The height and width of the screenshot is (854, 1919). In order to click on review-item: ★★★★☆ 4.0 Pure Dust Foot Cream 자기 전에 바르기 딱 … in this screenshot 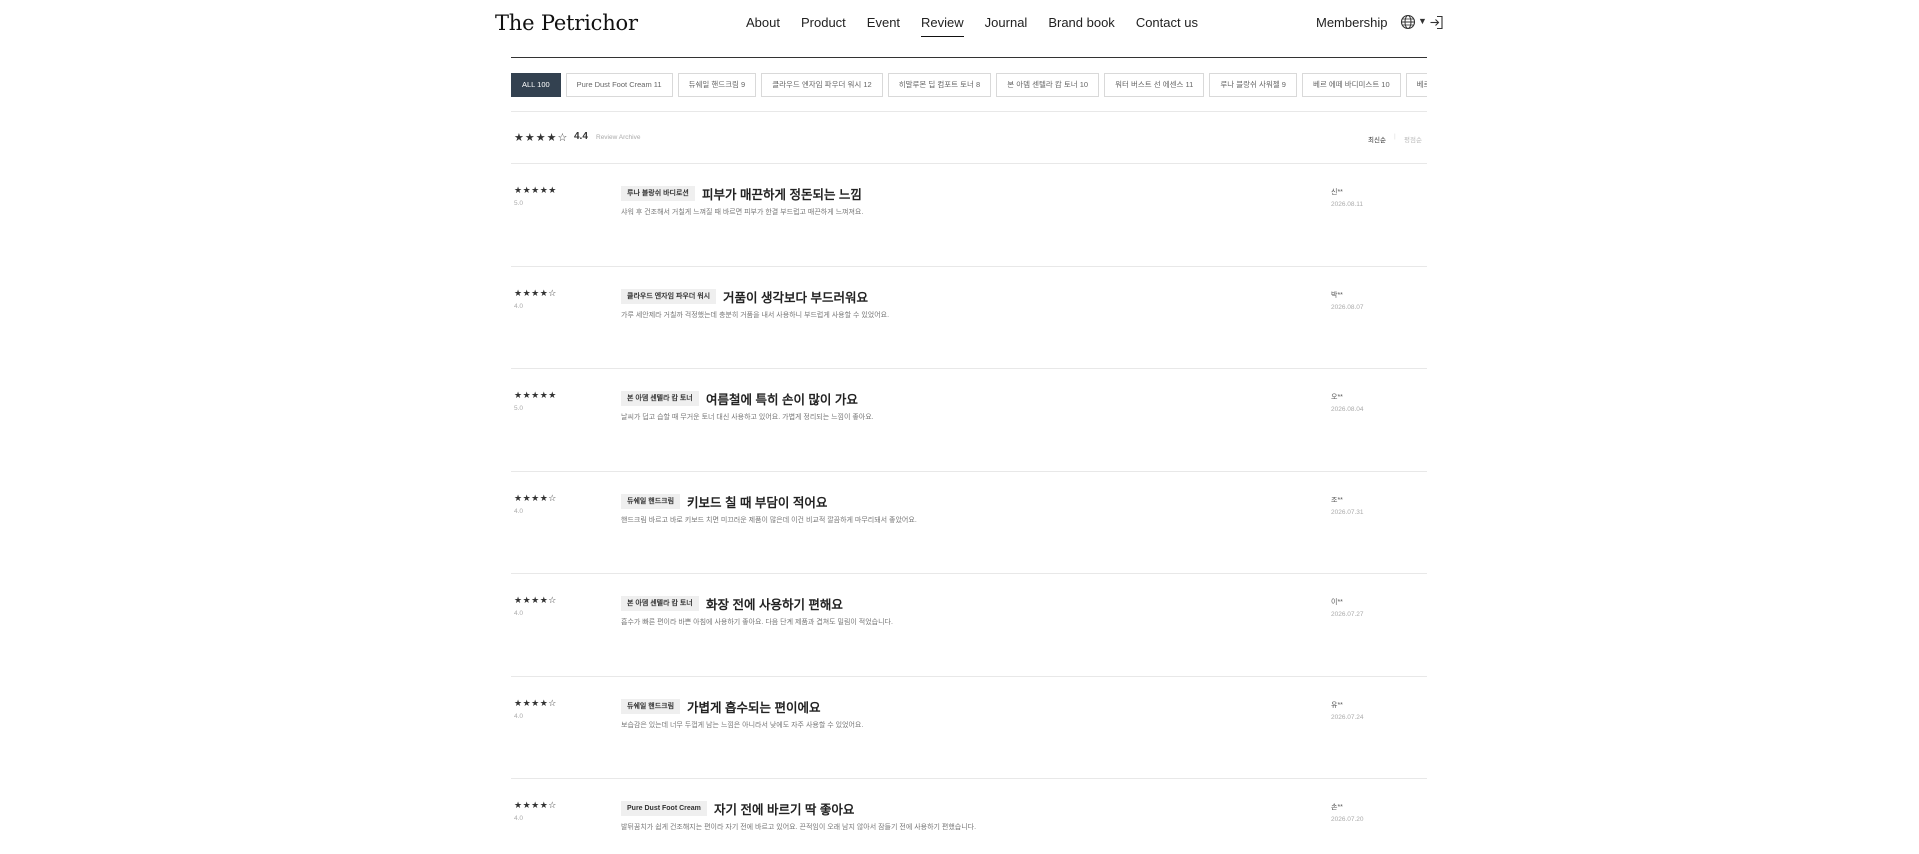, I will do `click(969, 816)`.